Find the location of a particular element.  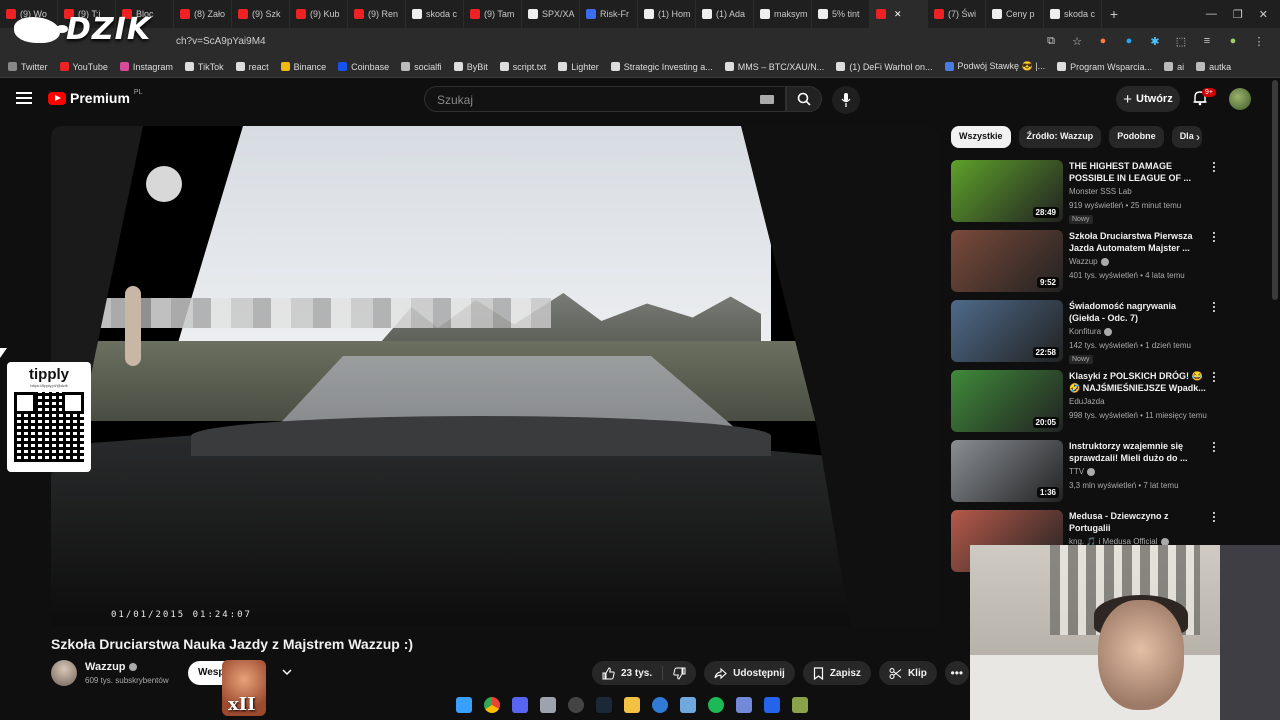

task-manager-icon is located at coordinates (548, 705).